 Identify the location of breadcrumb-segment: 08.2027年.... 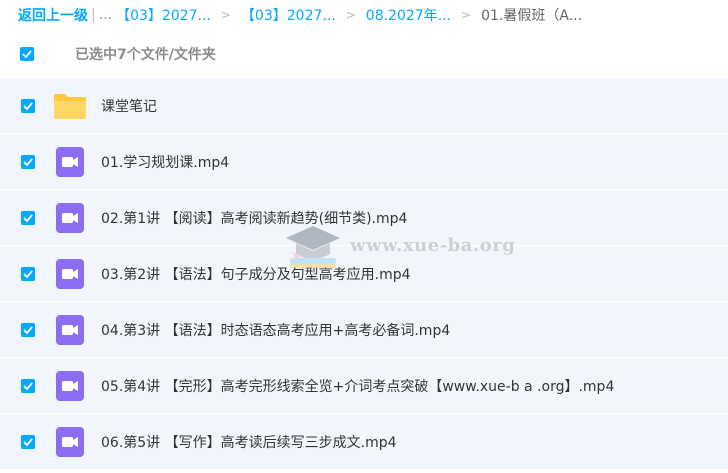
(408, 15).